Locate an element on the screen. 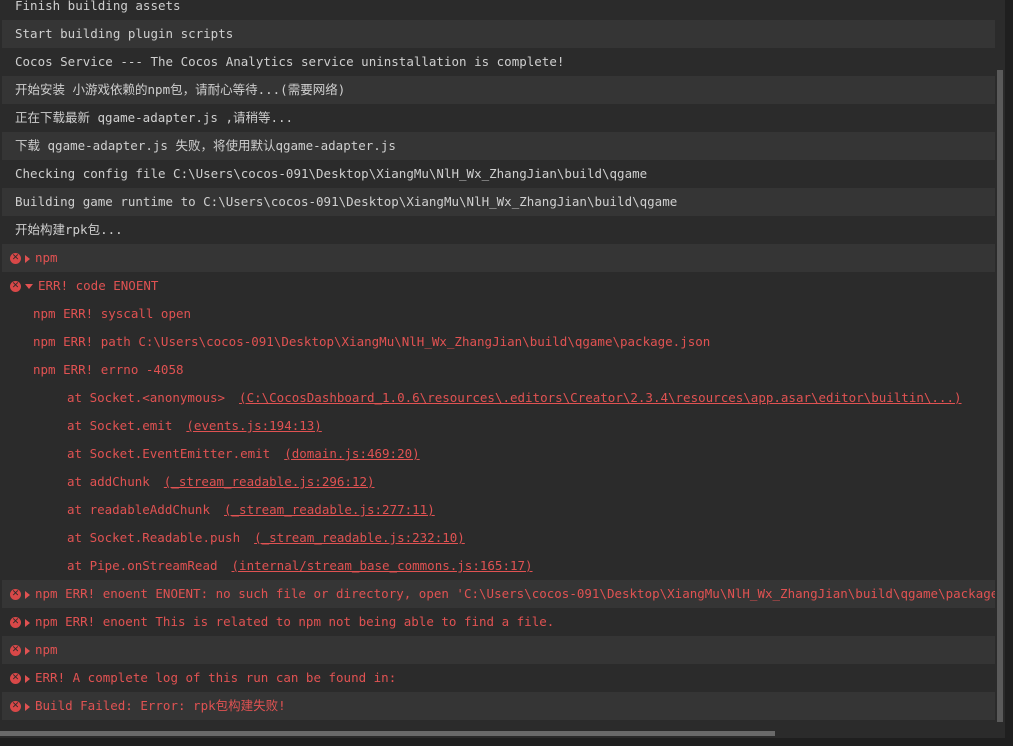 Image resolution: width=1013 pixels, height=746 pixels. vertical-scrollbar-thumb is located at coordinates (1000, 396).